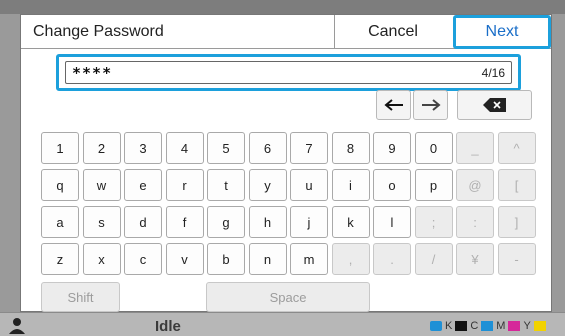 Image resolution: width=565 pixels, height=336 pixels. What do you see at coordinates (350, 259) in the screenshot?
I see `key-3-7: ,` at bounding box center [350, 259].